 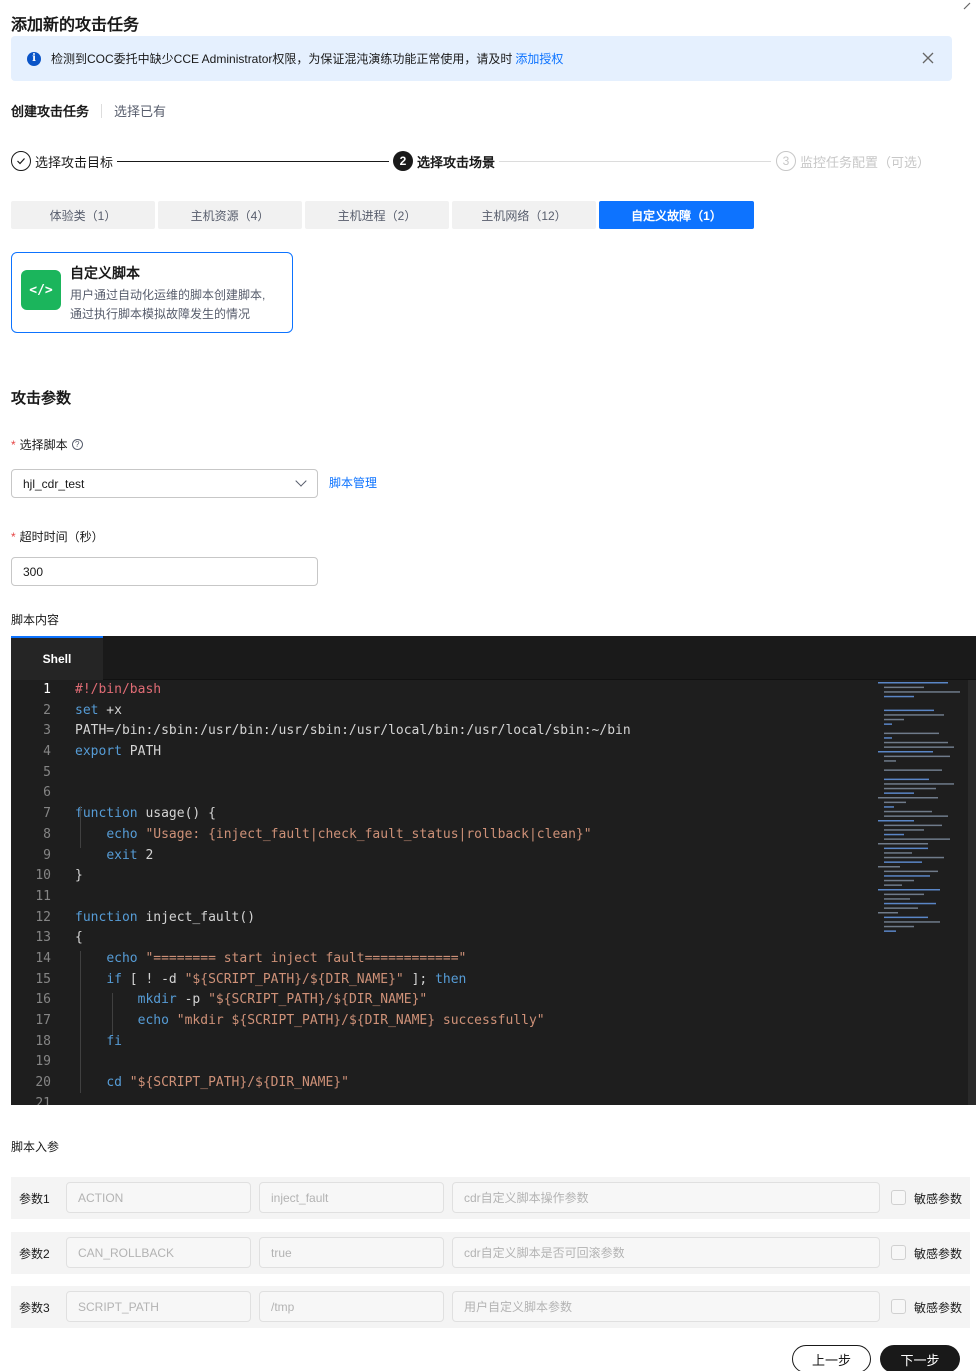 I want to click on param-desc-input: cdr自定义脚本是否可回滚参数, so click(x=666, y=1252).